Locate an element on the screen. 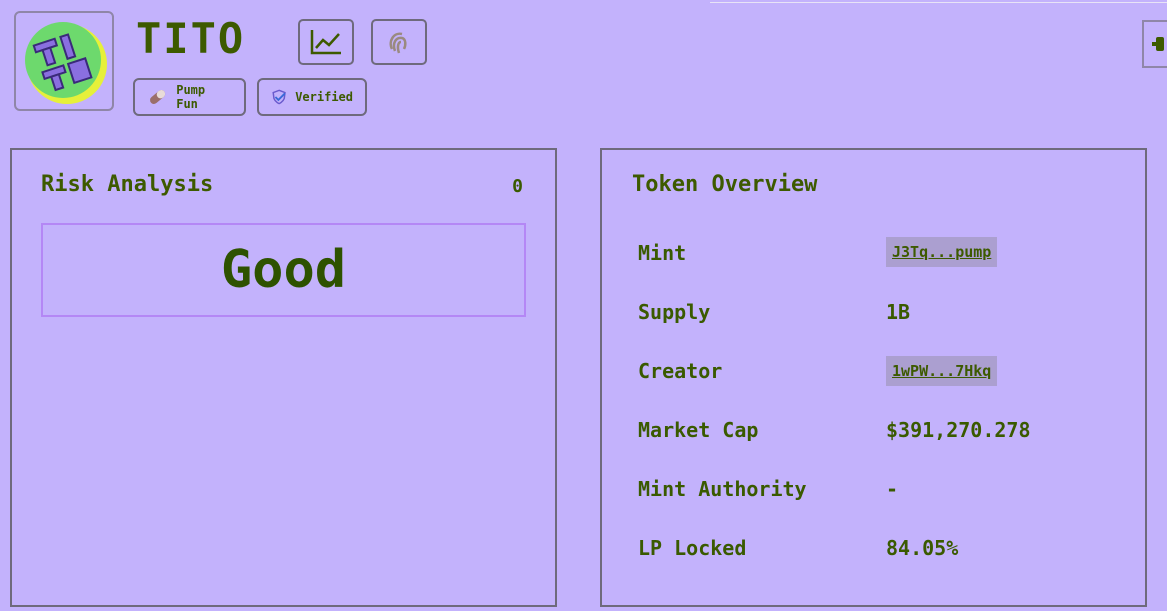 The image size is (1167, 611). chart-button is located at coordinates (326, 42).